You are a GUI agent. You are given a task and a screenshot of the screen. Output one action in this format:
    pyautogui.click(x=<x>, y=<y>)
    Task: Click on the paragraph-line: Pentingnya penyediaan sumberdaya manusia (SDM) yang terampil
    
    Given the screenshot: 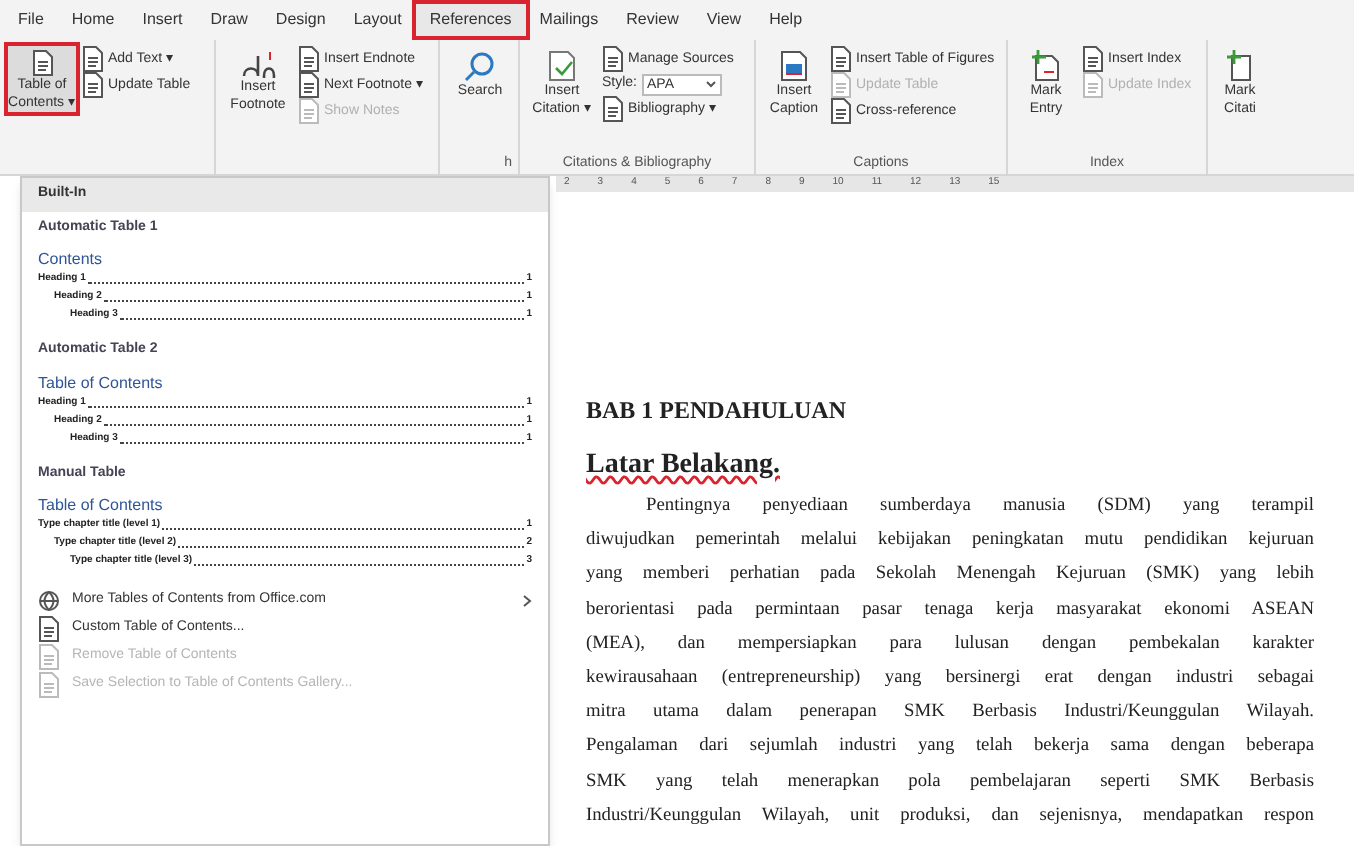 What is the action you would take?
    pyautogui.click(x=979, y=507)
    